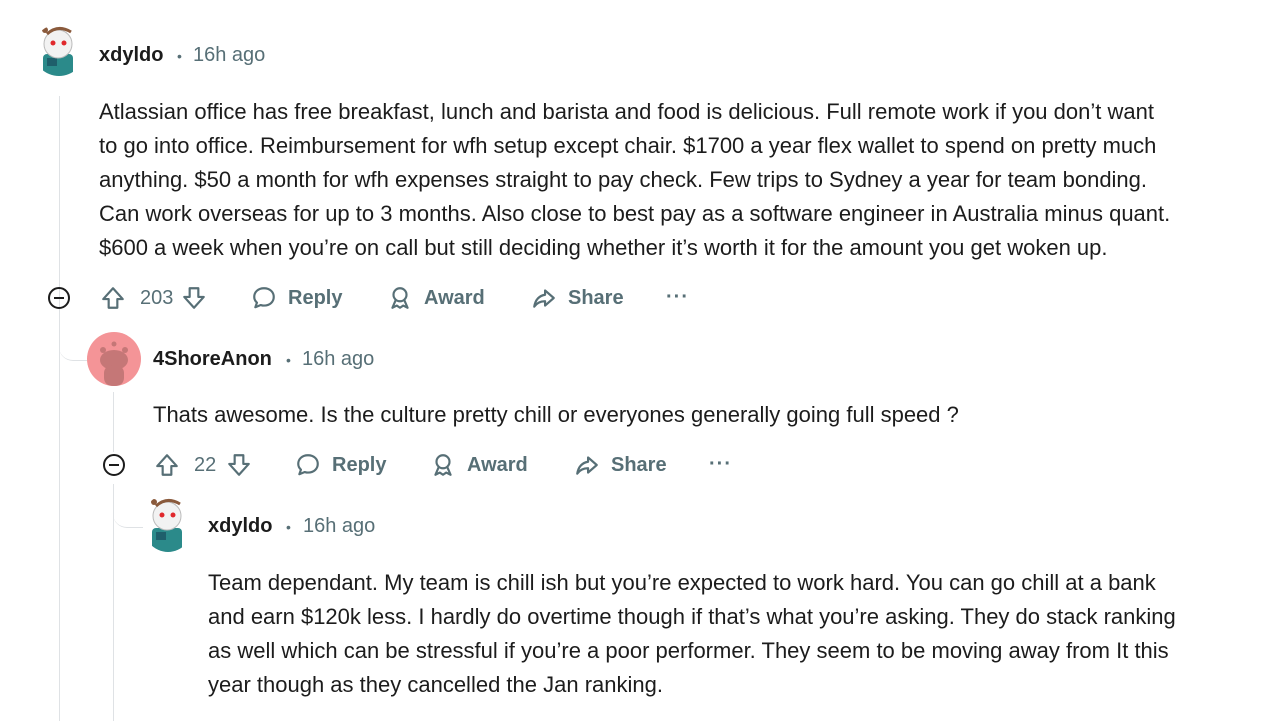 The image size is (1280, 721). I want to click on vote-count: 22, so click(205, 464).